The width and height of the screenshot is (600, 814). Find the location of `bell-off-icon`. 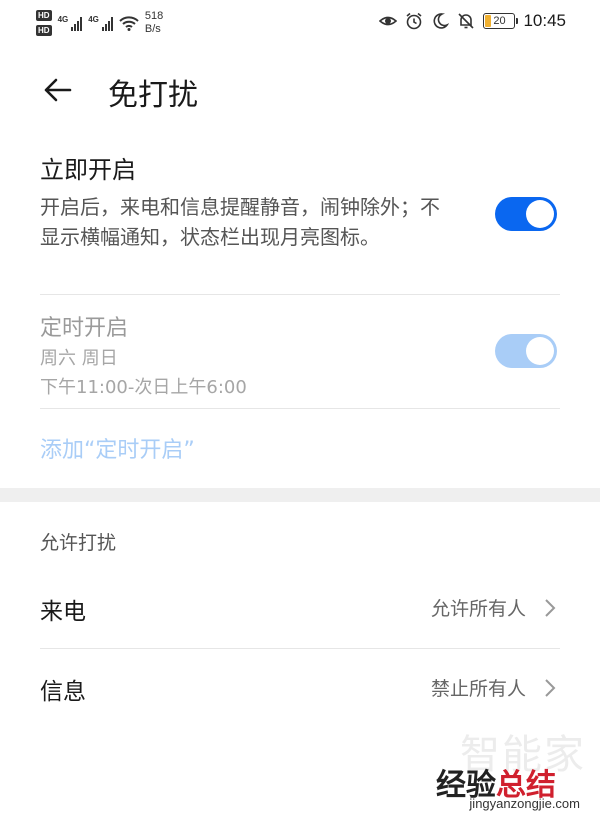

bell-off-icon is located at coordinates (466, 21).